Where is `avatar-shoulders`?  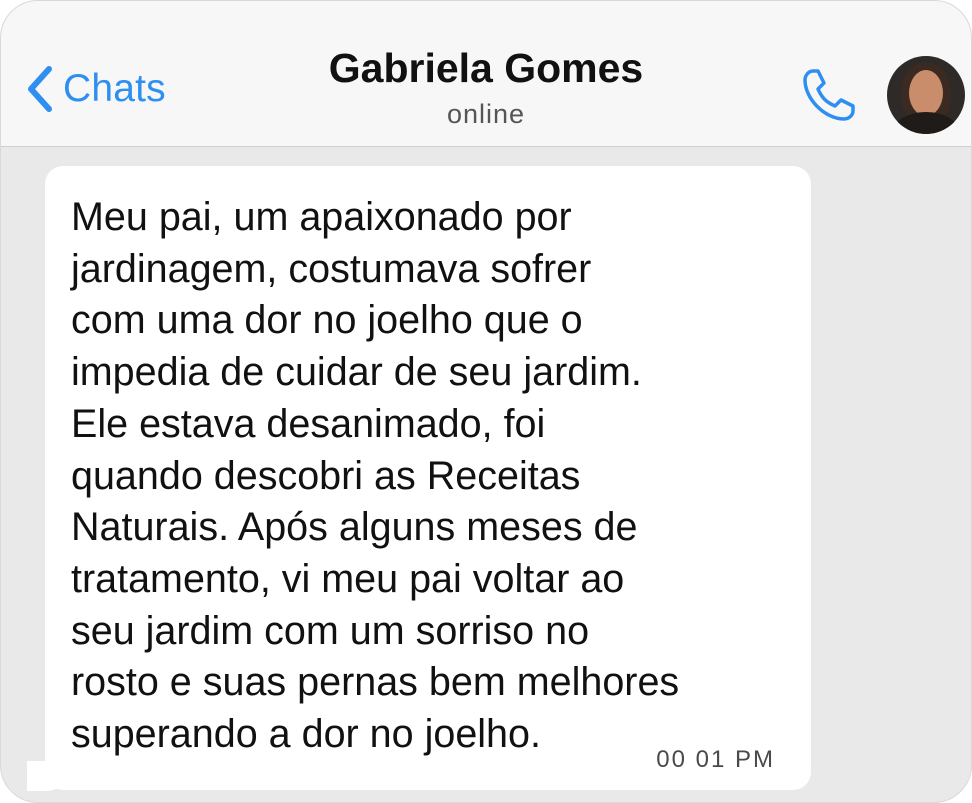 avatar-shoulders is located at coordinates (926, 123).